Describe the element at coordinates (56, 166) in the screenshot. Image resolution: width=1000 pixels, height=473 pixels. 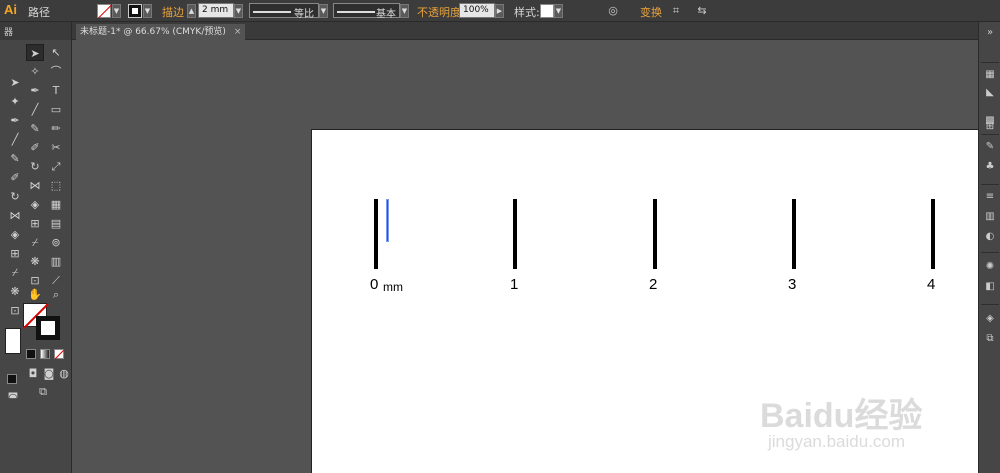
I see `scale-tool-icon: ⤢` at that location.